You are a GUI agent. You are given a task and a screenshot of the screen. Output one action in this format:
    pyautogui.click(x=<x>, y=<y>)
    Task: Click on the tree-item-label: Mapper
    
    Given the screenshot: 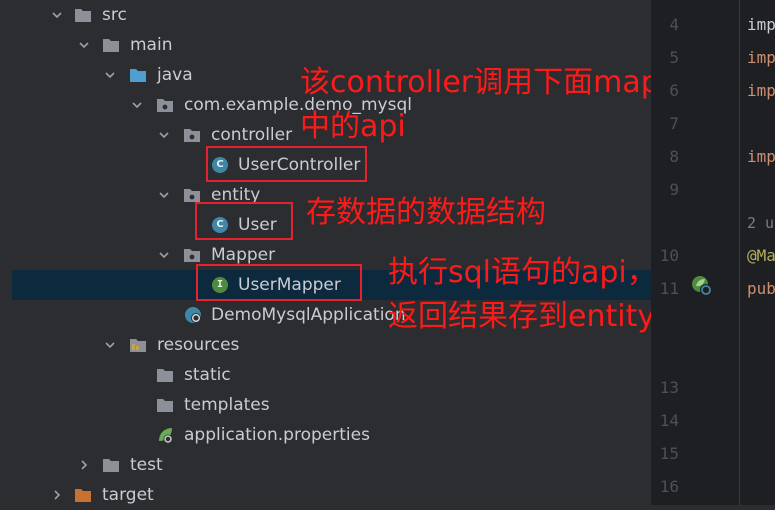 What is the action you would take?
    pyautogui.click(x=243, y=255)
    